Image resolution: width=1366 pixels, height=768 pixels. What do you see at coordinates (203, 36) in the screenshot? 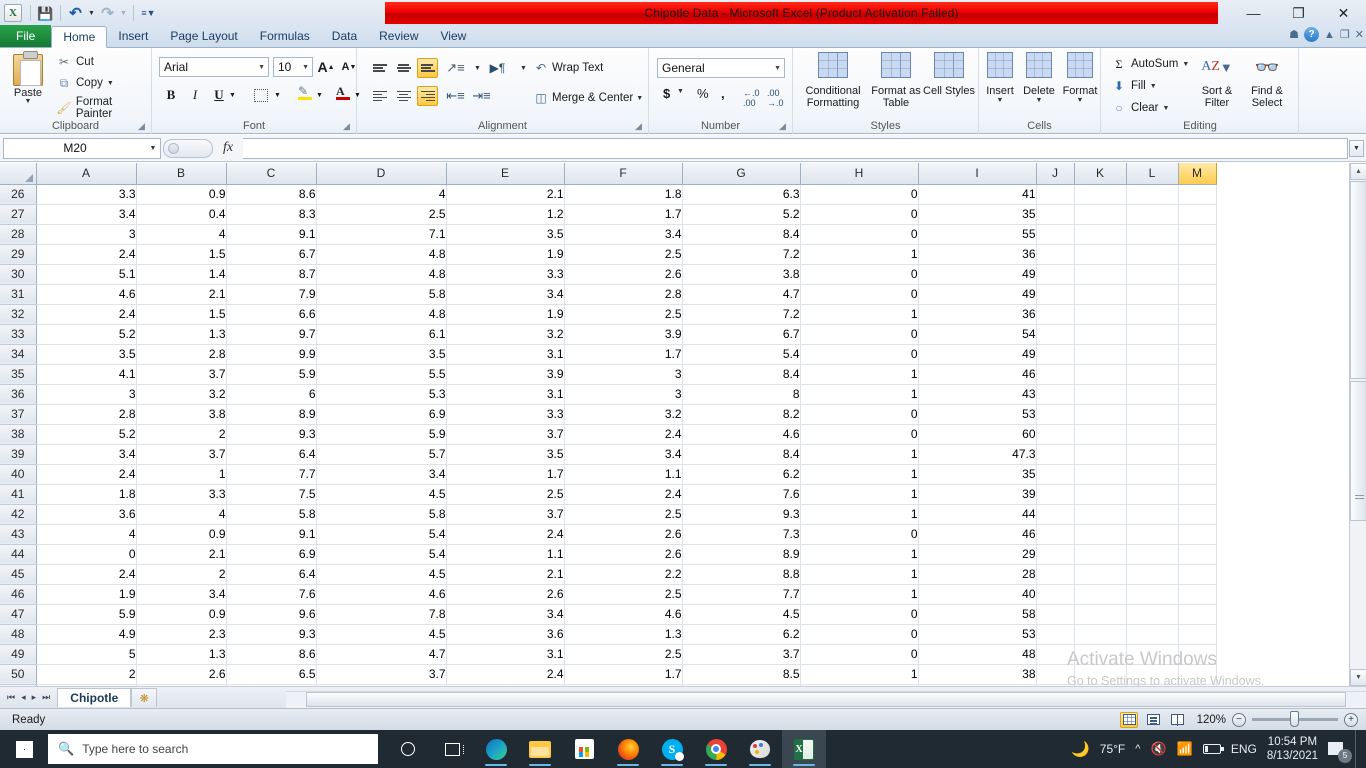
I see `tab-page-layout: Page Layout` at bounding box center [203, 36].